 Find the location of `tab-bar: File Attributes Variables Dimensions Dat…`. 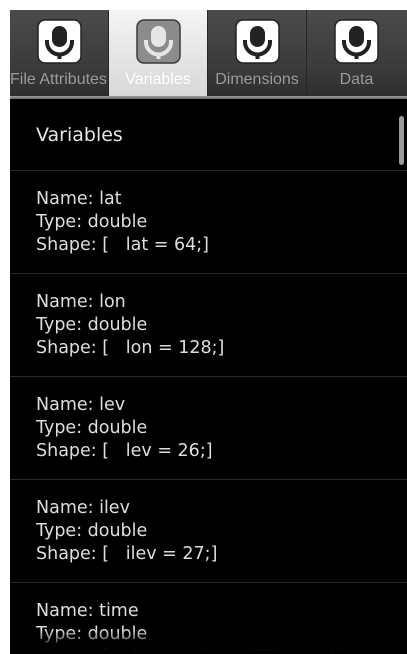

tab-bar: File Attributes Variables Dimensions Dat… is located at coordinates (208, 53).